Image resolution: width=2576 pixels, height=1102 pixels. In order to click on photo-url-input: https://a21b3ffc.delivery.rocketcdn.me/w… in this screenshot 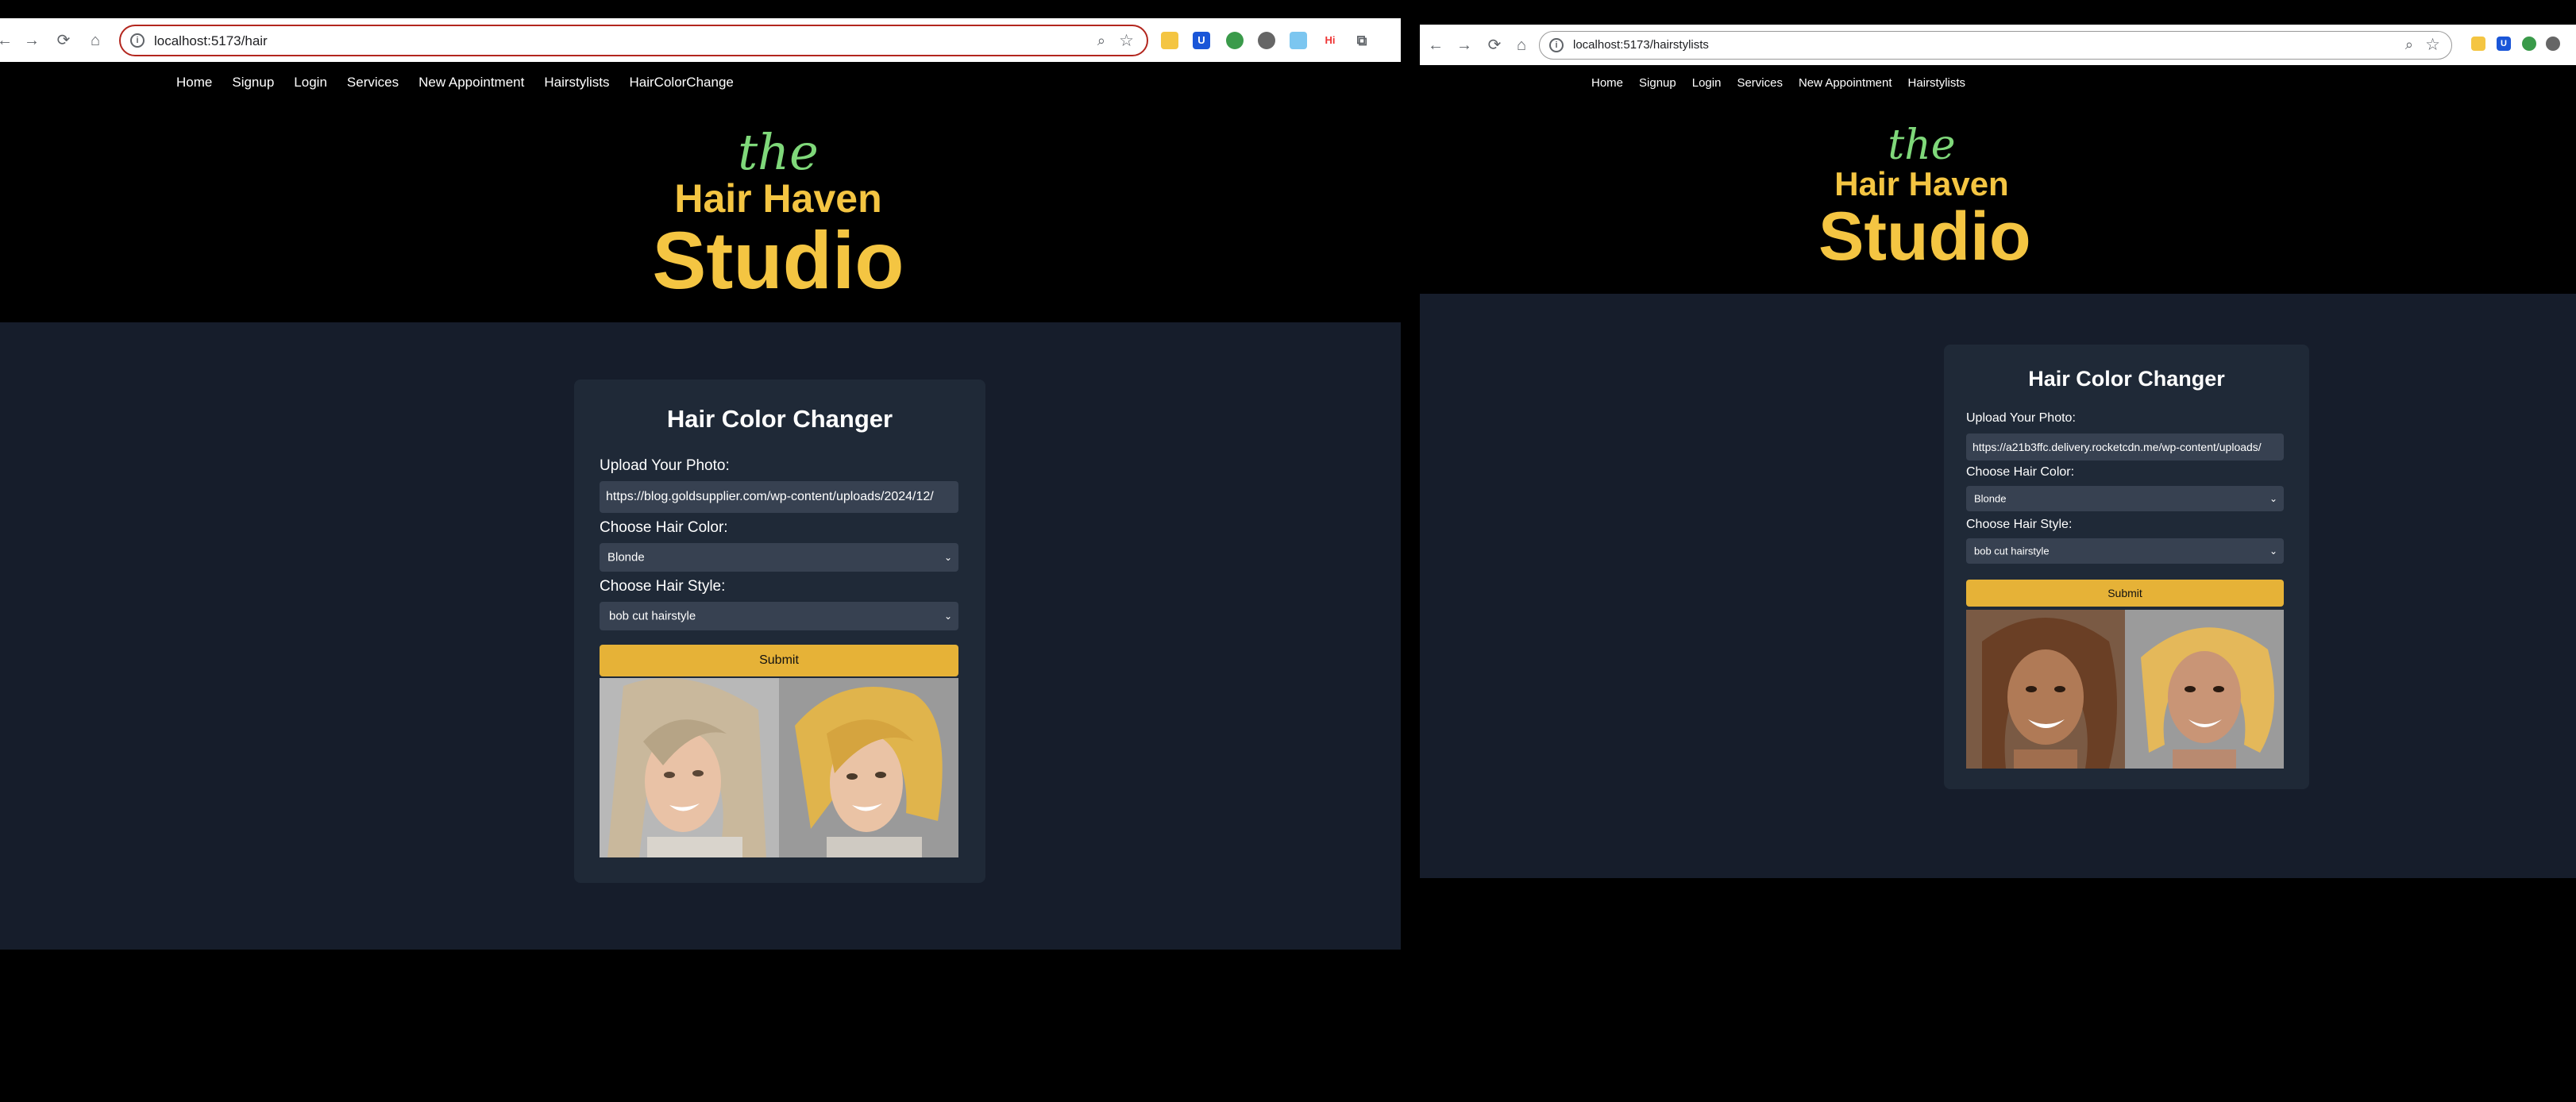, I will do `click(2125, 446)`.